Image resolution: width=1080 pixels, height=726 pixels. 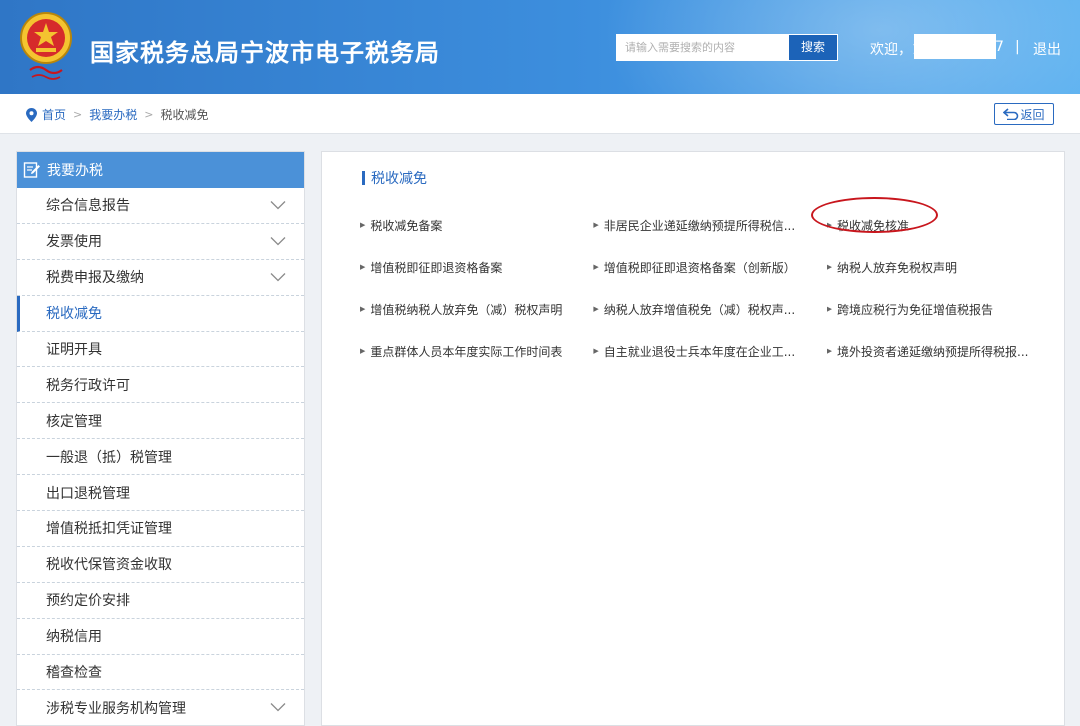 I want to click on link-row: ▶ 税收减免备案 ▶ 非居民企业递延缴纳预提所得税信... ▶ 税收减免核准, so click(x=710, y=225).